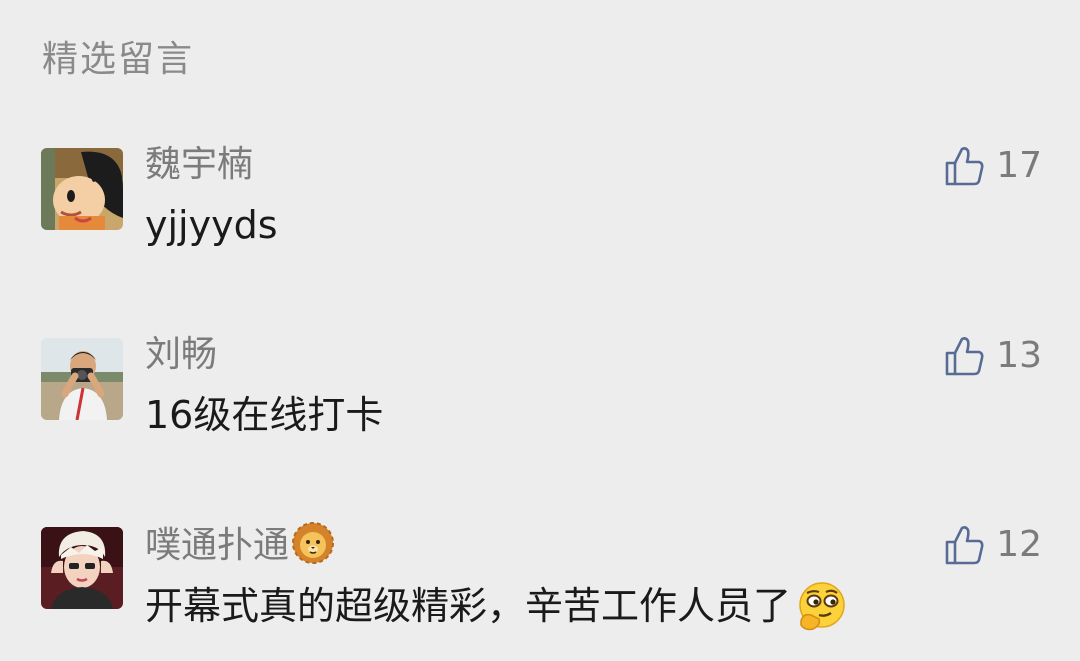 This screenshot has height=661, width=1080. Describe the element at coordinates (211, 225) in the screenshot. I see `comment-content: yjjyyds` at that location.